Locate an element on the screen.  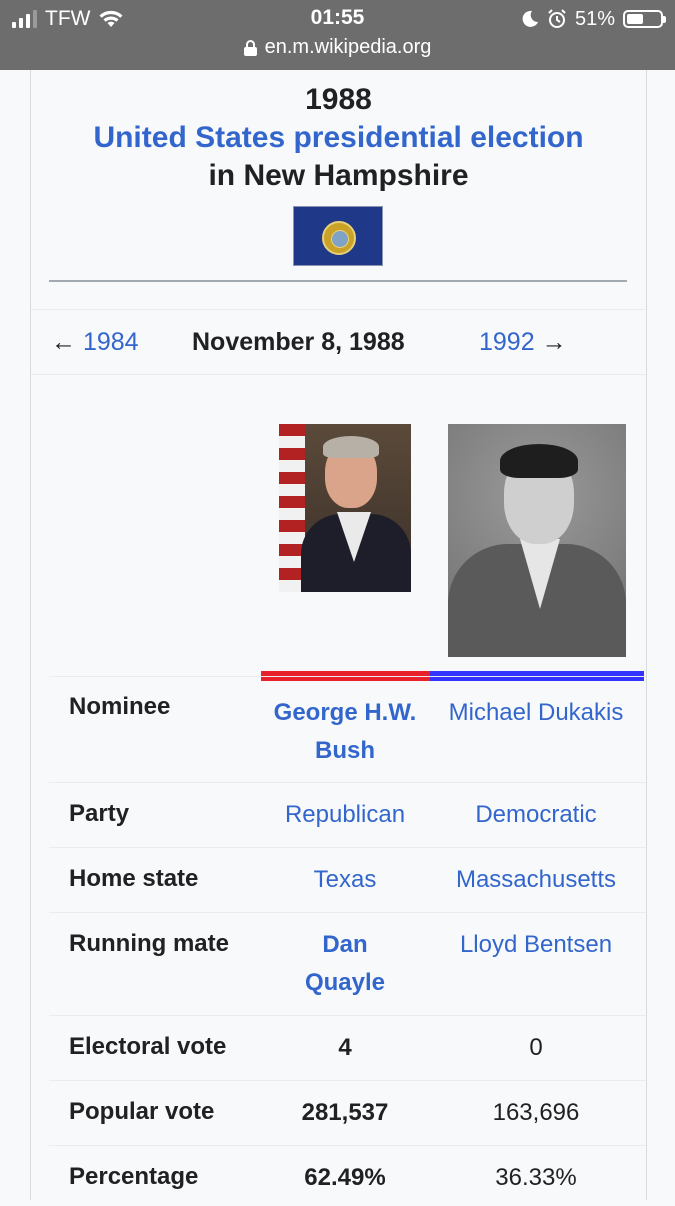
party-republican-link: Republican is located at coordinates (345, 815).